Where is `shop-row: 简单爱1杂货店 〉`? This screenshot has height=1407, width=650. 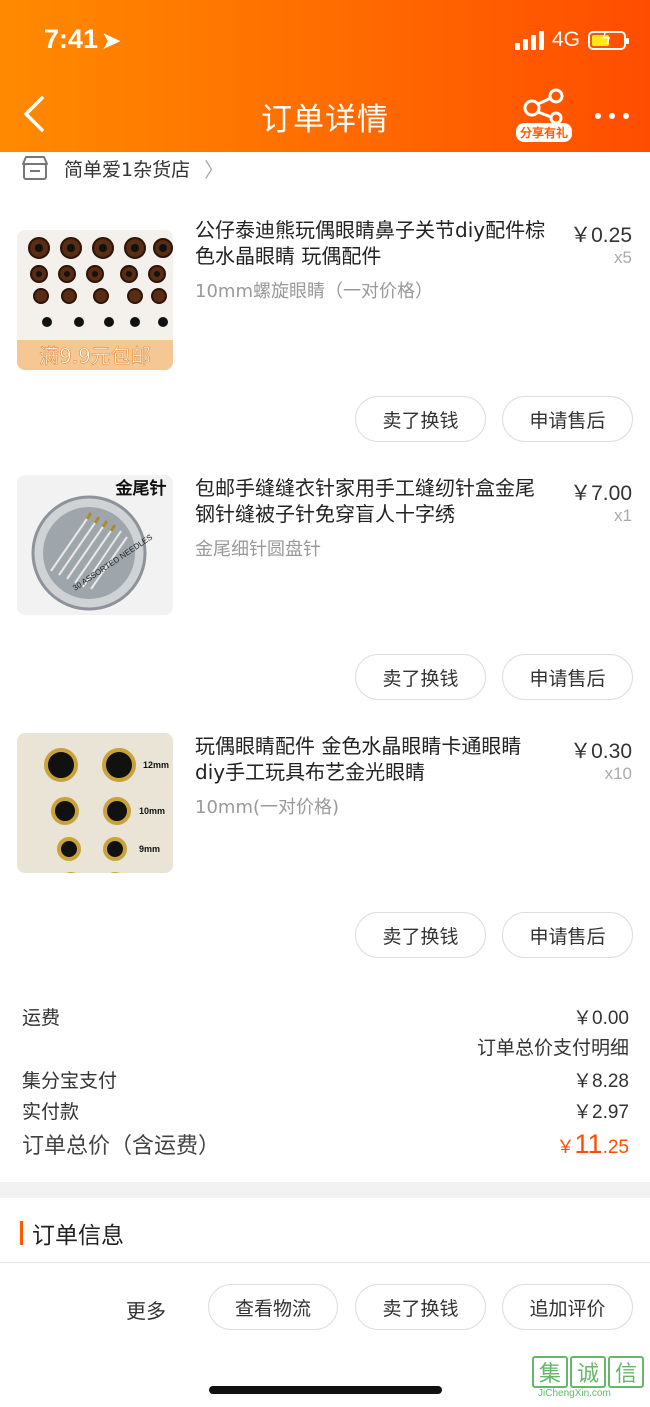
shop-row: 简单爱1杂货店 〉 is located at coordinates (122, 168).